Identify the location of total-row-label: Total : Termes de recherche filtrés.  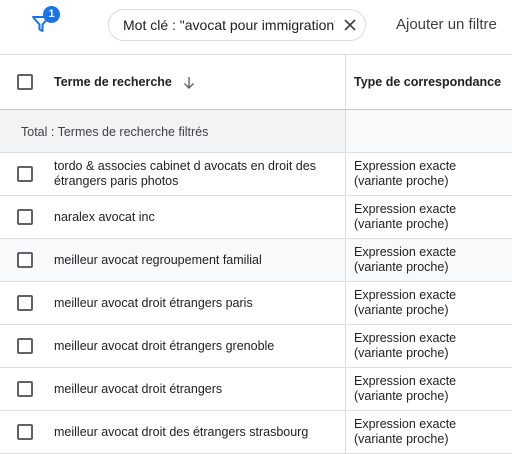
(115, 132).